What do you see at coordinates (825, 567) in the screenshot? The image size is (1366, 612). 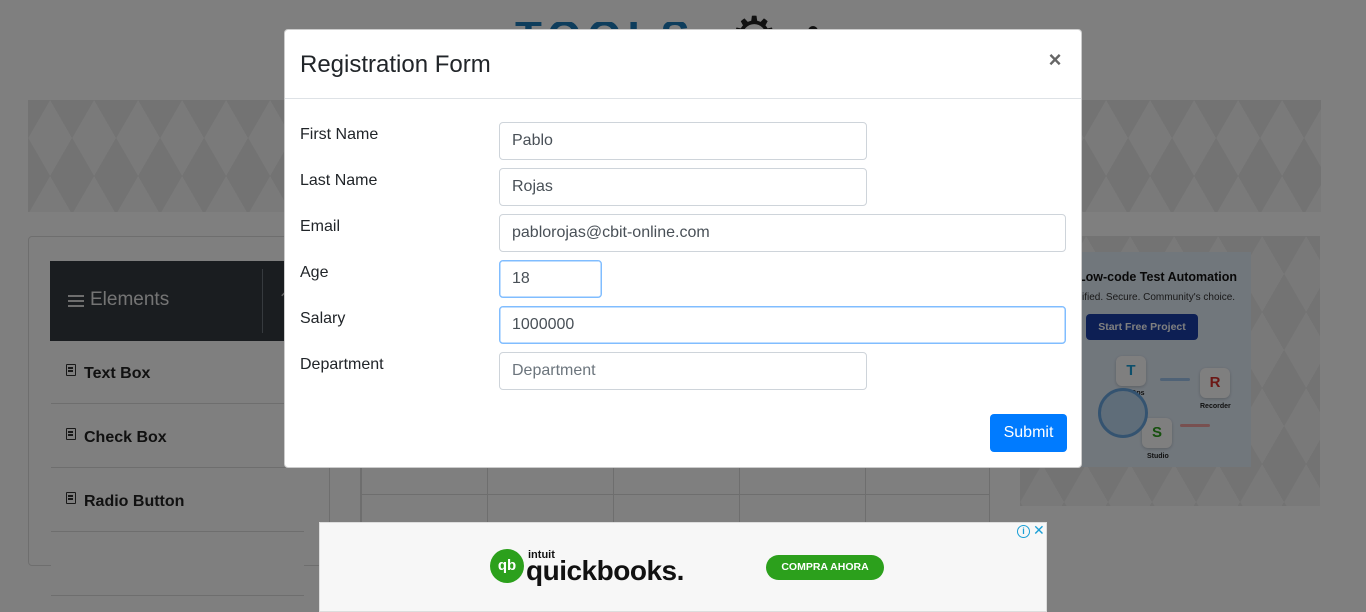 I see `ad-cta-button: COMPRA AHORA` at bounding box center [825, 567].